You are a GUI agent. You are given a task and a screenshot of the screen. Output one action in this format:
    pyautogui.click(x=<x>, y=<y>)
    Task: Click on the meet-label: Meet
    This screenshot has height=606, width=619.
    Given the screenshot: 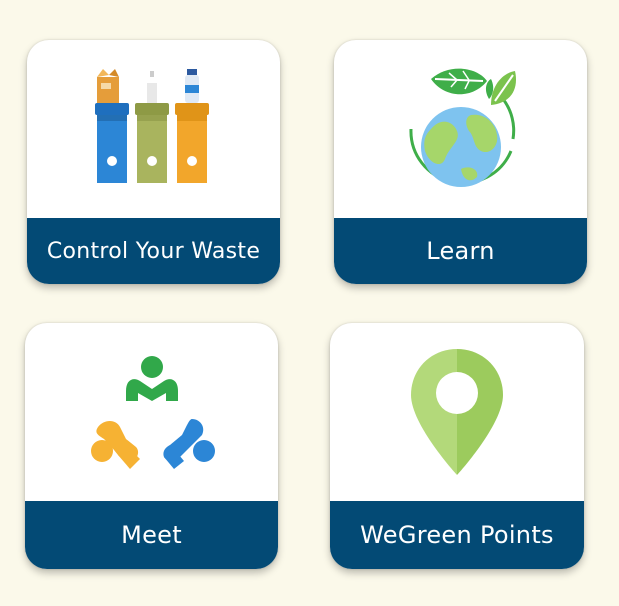 What is the action you would take?
    pyautogui.click(x=151, y=535)
    